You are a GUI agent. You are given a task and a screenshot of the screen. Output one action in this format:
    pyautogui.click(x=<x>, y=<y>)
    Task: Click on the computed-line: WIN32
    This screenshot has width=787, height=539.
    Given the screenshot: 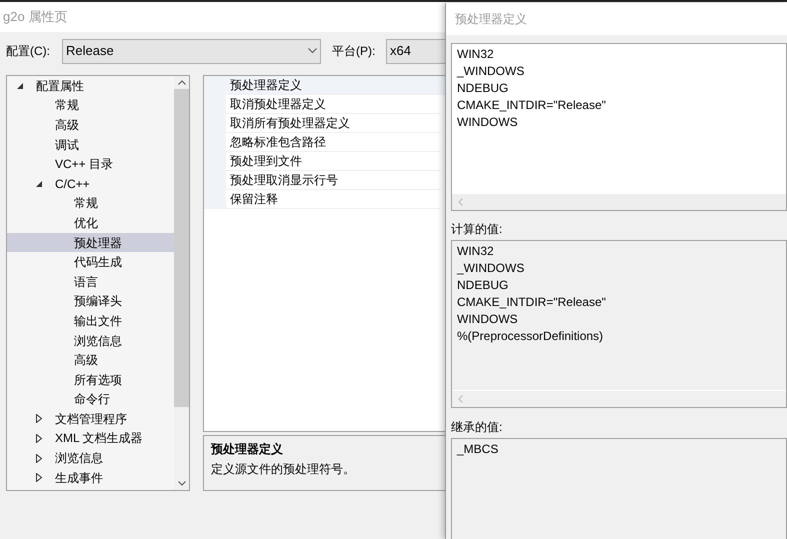 What is the action you would take?
    pyautogui.click(x=476, y=251)
    